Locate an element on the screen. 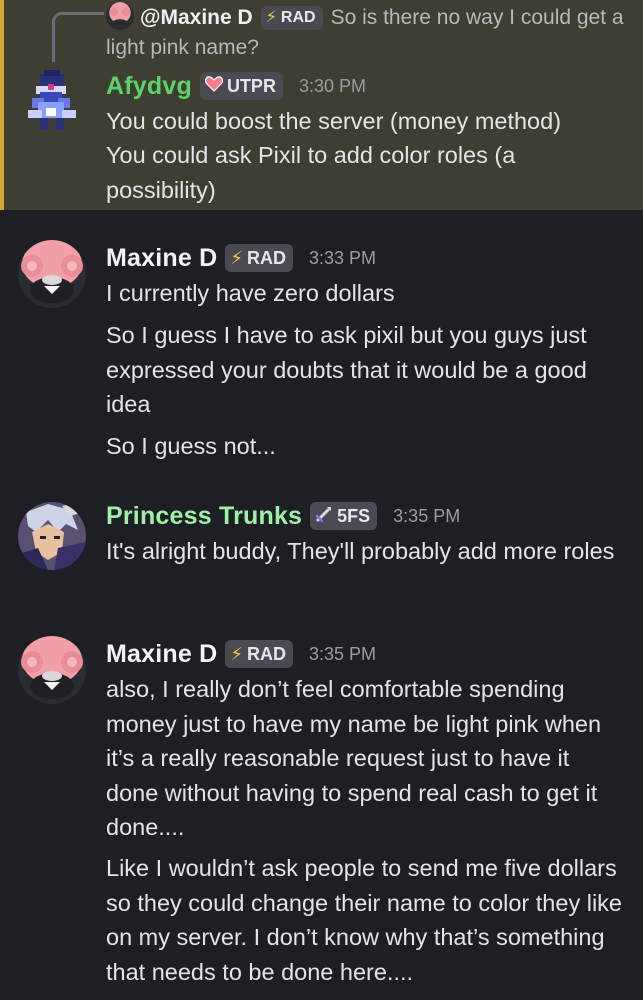  message-header: Maxine D ⚡ RAD 3:35 PM is located at coordinates (241, 654).